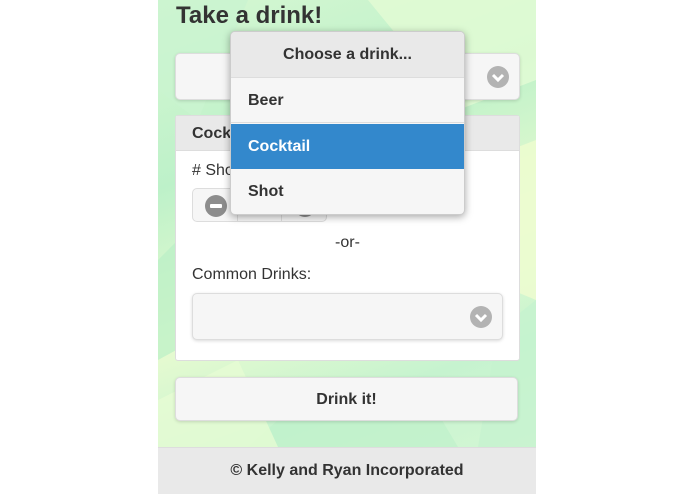  I want to click on dropdown-option-shot: Shot, so click(347, 191).